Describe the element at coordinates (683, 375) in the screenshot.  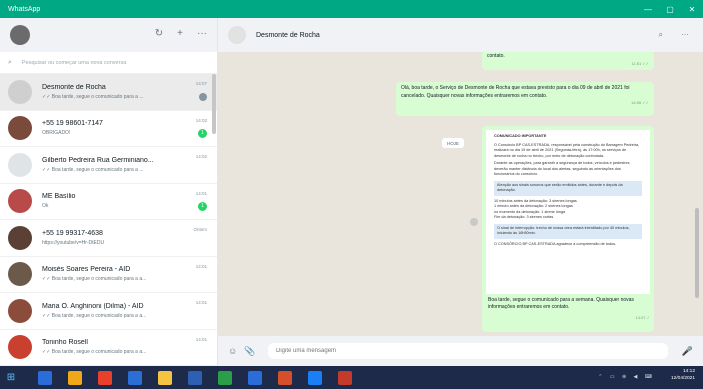
I see `system-clock: 14:12 12/04/2021` at that location.